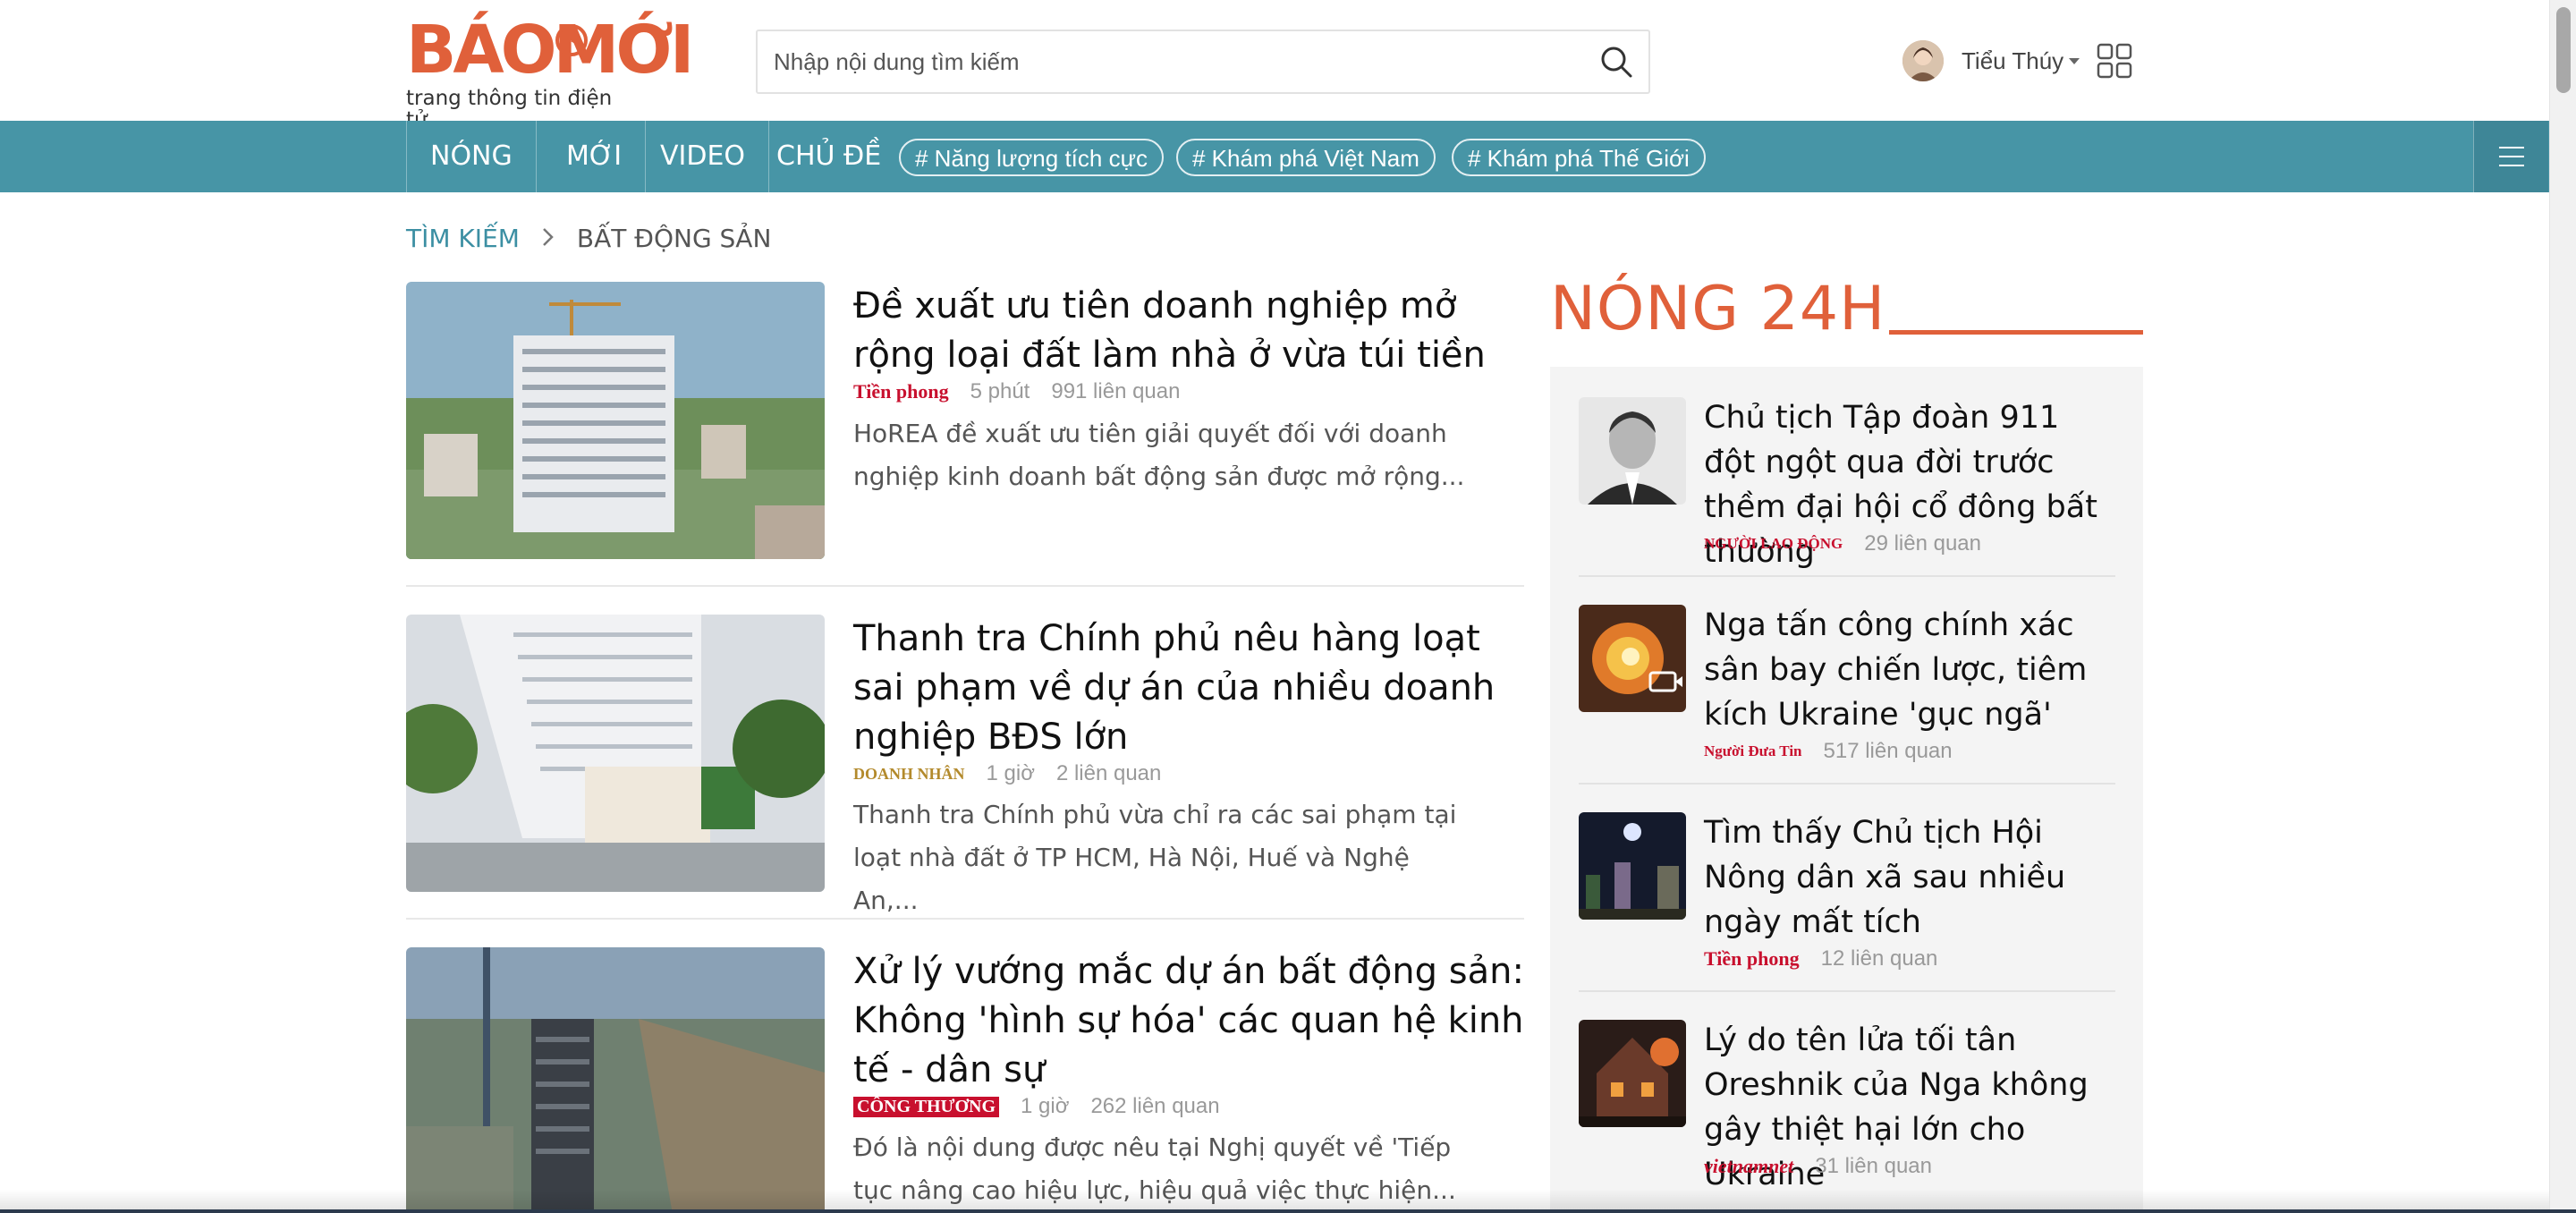 The width and height of the screenshot is (2576, 1213). I want to click on article-source: Tiền phong, so click(901, 391).